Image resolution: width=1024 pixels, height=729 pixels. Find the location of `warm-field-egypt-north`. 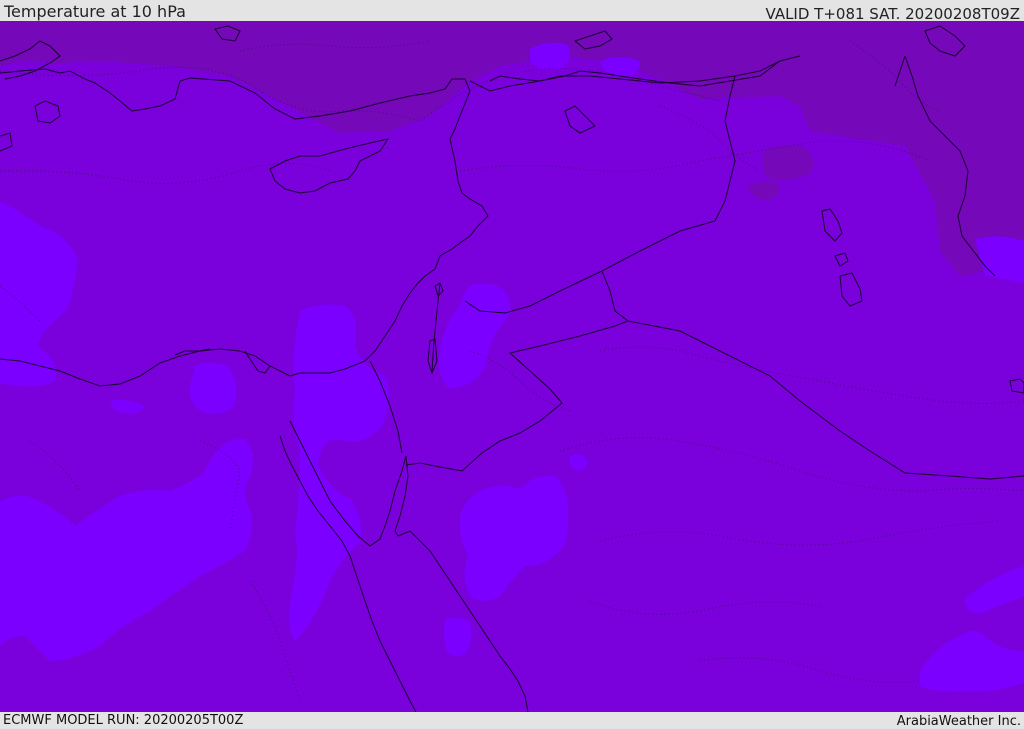

warm-field-egypt-north is located at coordinates (213, 388).